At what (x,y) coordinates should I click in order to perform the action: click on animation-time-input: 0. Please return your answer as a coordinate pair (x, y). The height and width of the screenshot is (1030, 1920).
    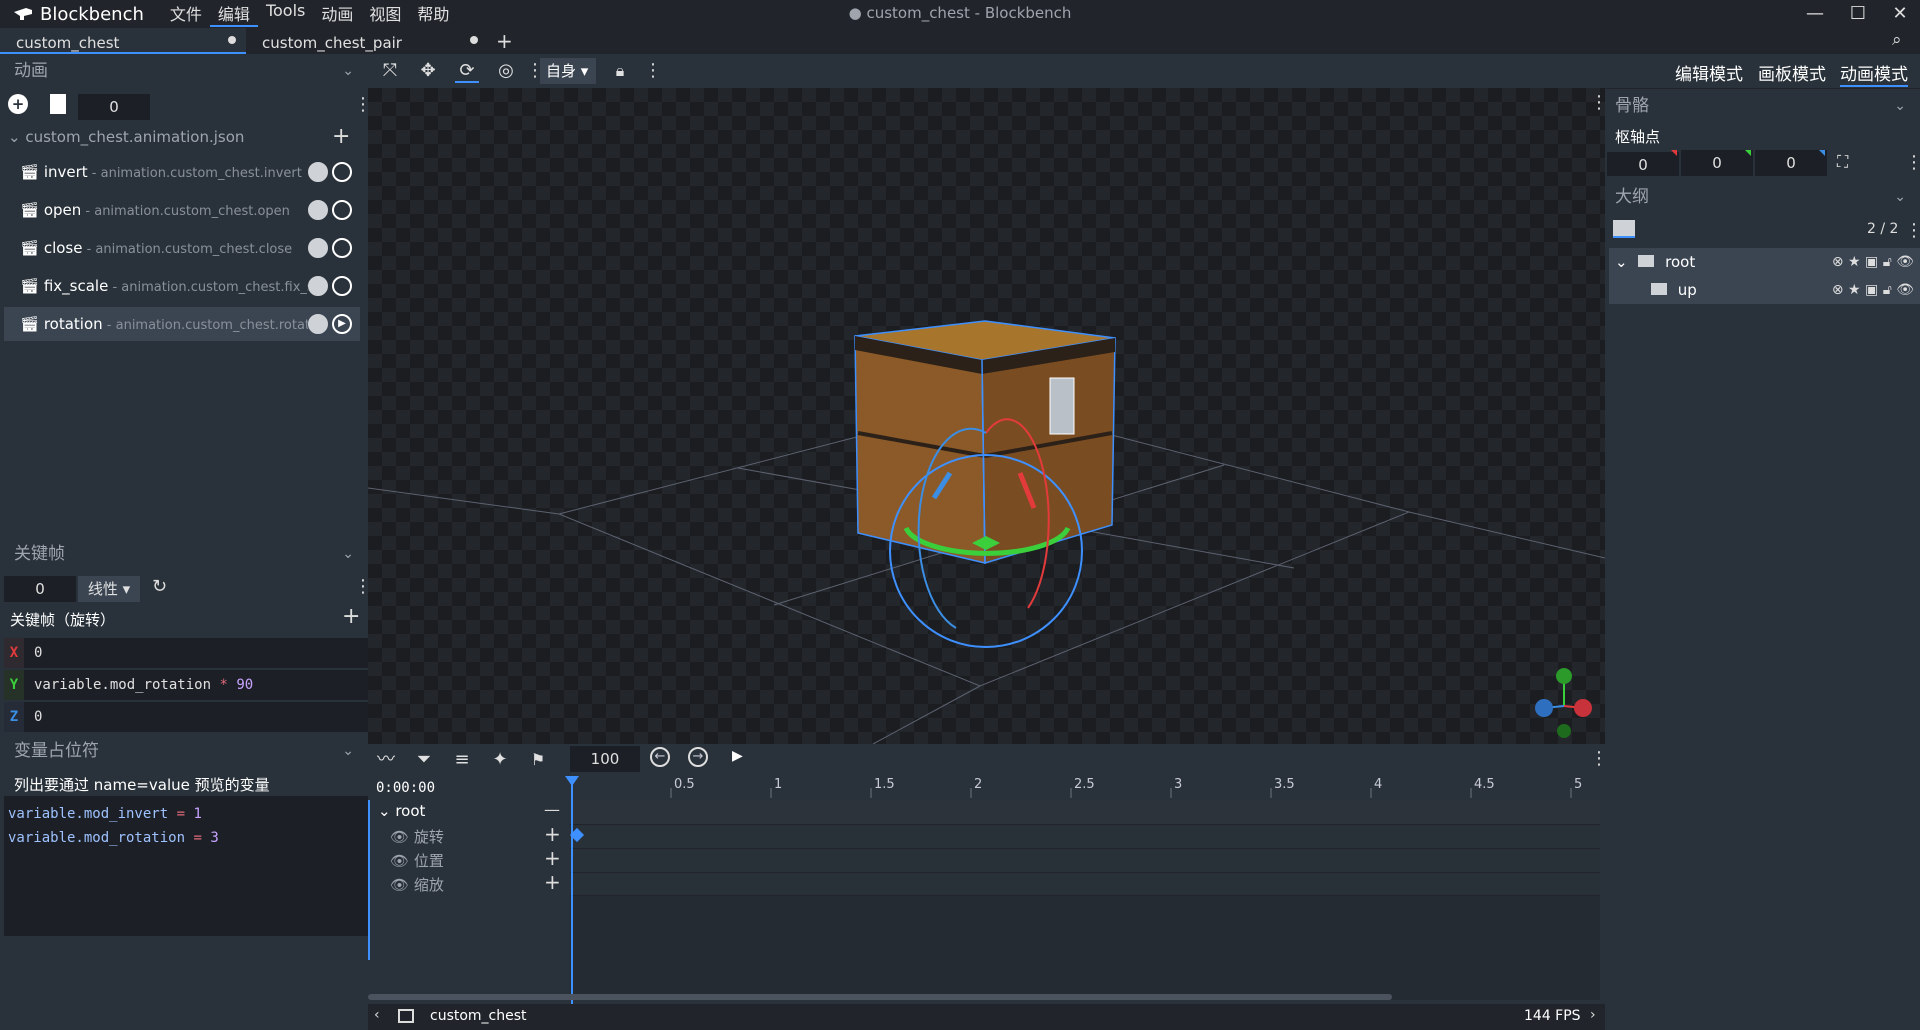
    Looking at the image, I should click on (114, 107).